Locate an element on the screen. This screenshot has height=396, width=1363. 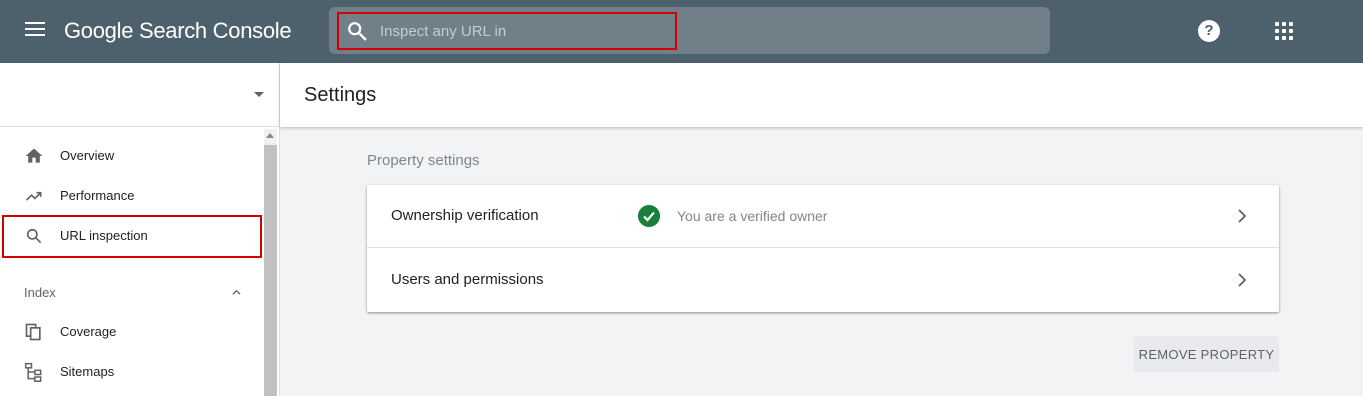
check-circle-icon is located at coordinates (649, 216).